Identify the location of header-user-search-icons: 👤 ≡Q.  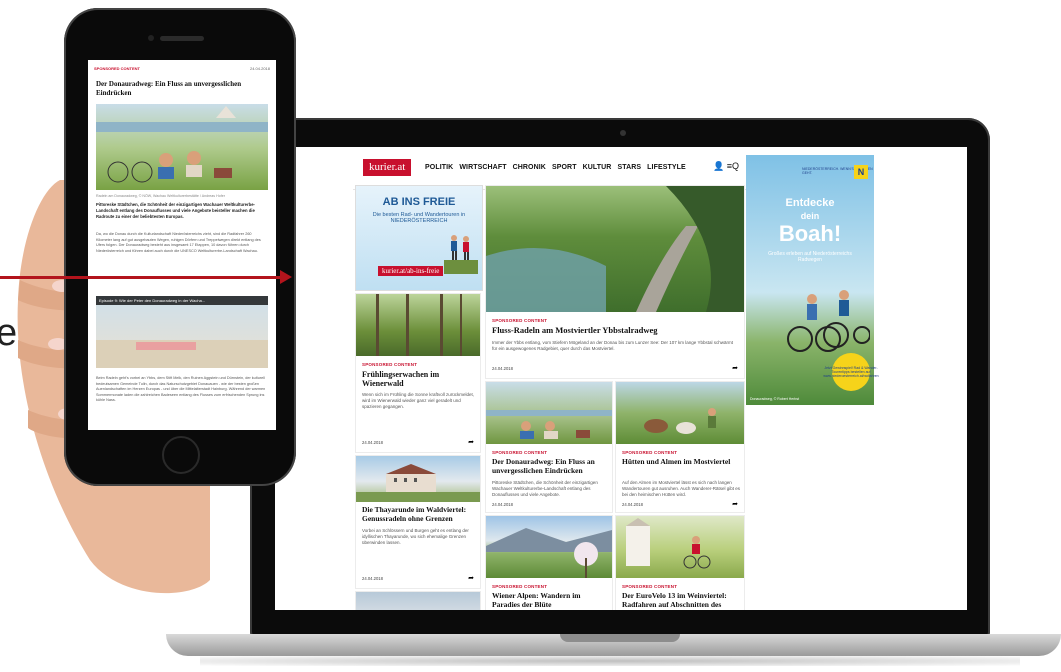
(726, 166).